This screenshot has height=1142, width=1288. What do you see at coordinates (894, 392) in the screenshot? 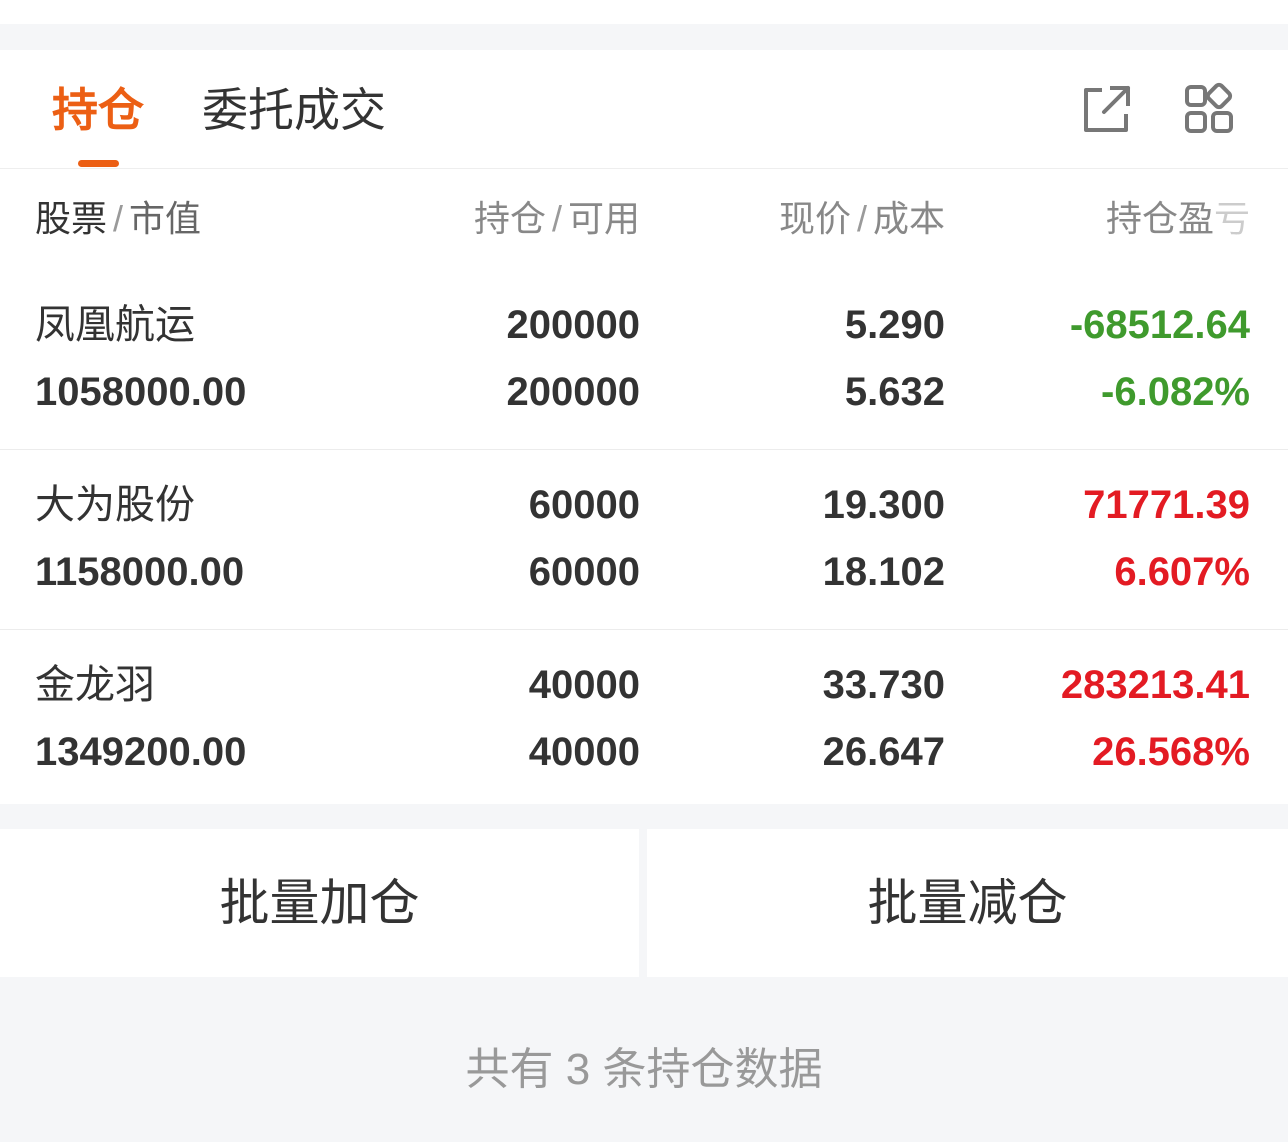
I see `cost-price: 5.632` at bounding box center [894, 392].